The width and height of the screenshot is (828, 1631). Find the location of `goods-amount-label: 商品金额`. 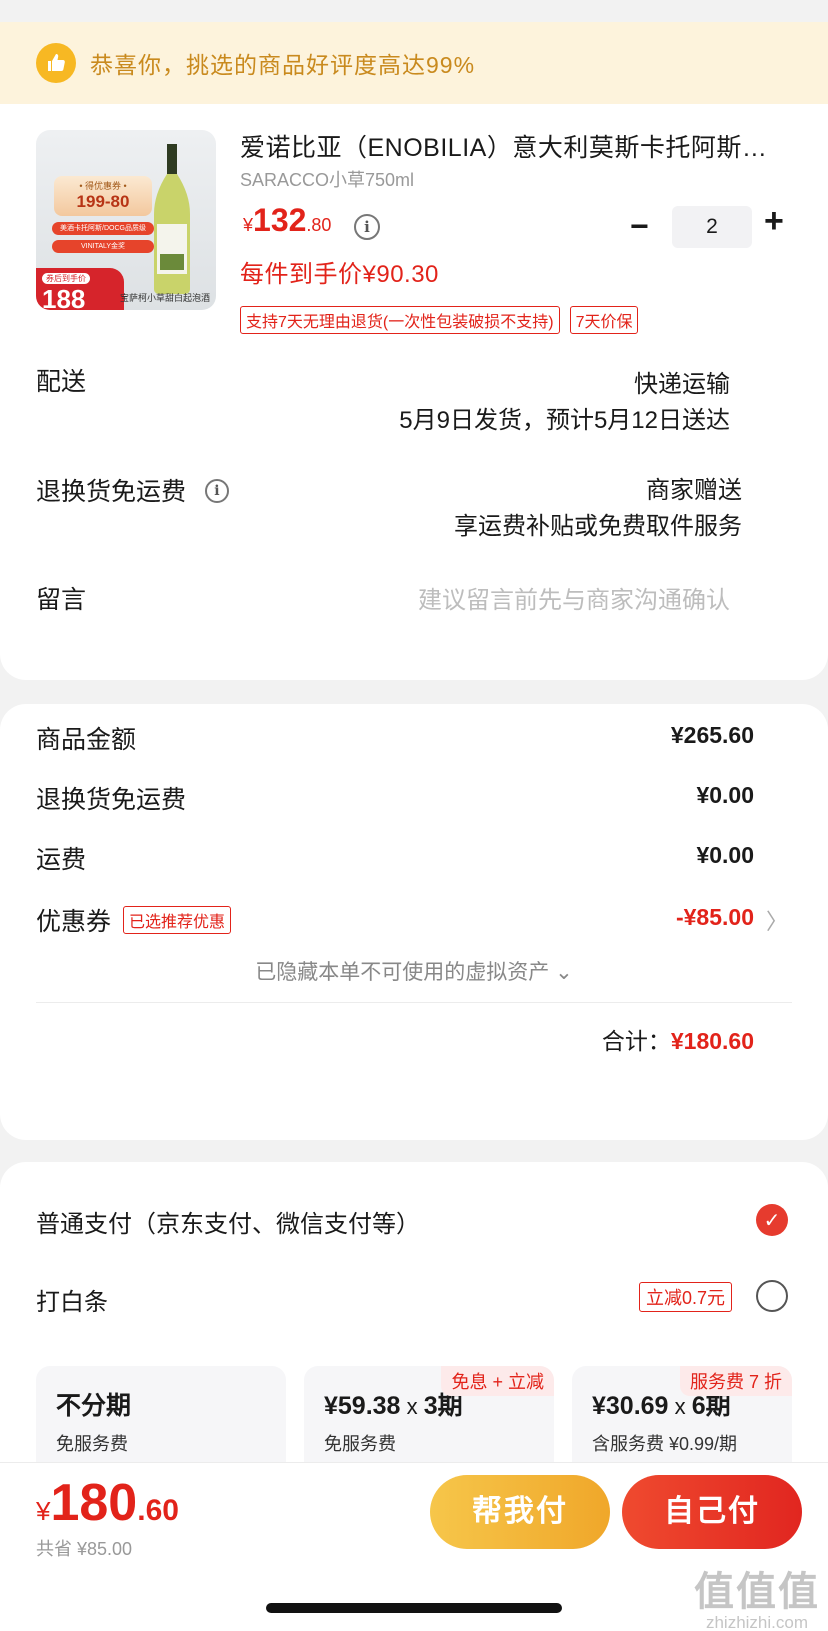

goods-amount-label: 商品金额 is located at coordinates (86, 740).